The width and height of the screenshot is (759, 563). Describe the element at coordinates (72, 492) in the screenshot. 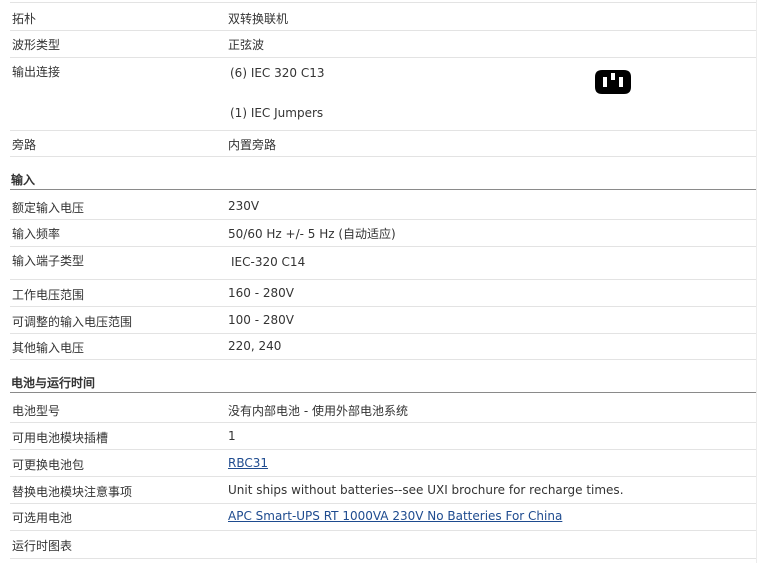

I see `spec-label: 替换电池模块注意事项` at that location.